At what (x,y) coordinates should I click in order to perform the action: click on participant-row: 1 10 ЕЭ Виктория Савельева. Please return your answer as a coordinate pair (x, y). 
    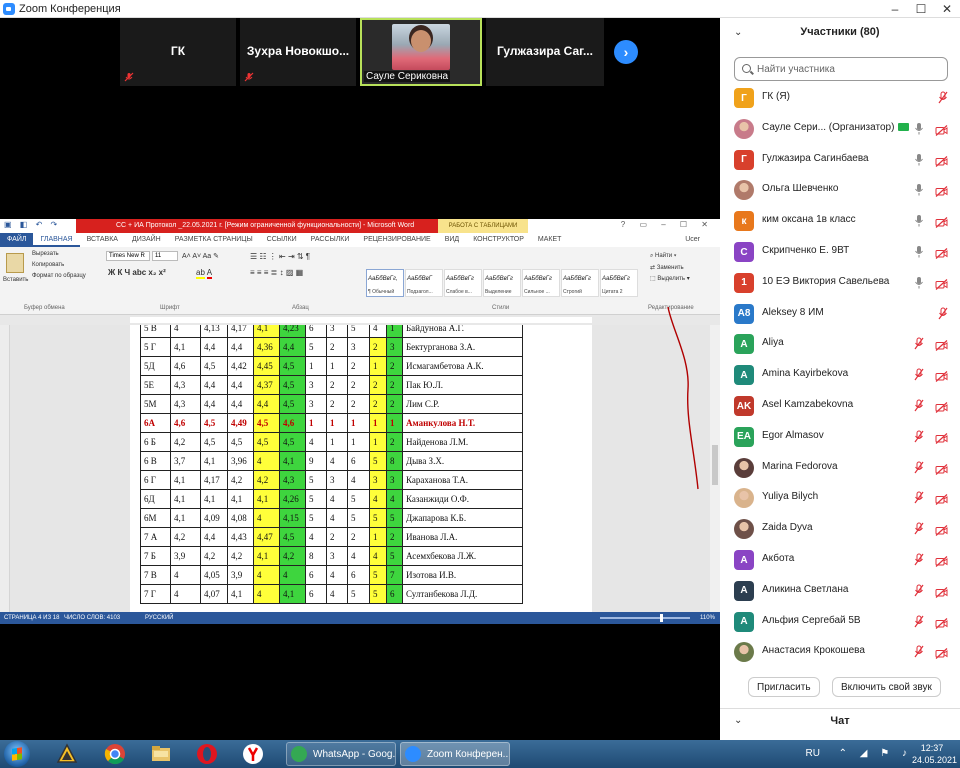
    Looking at the image, I should click on (840, 283).